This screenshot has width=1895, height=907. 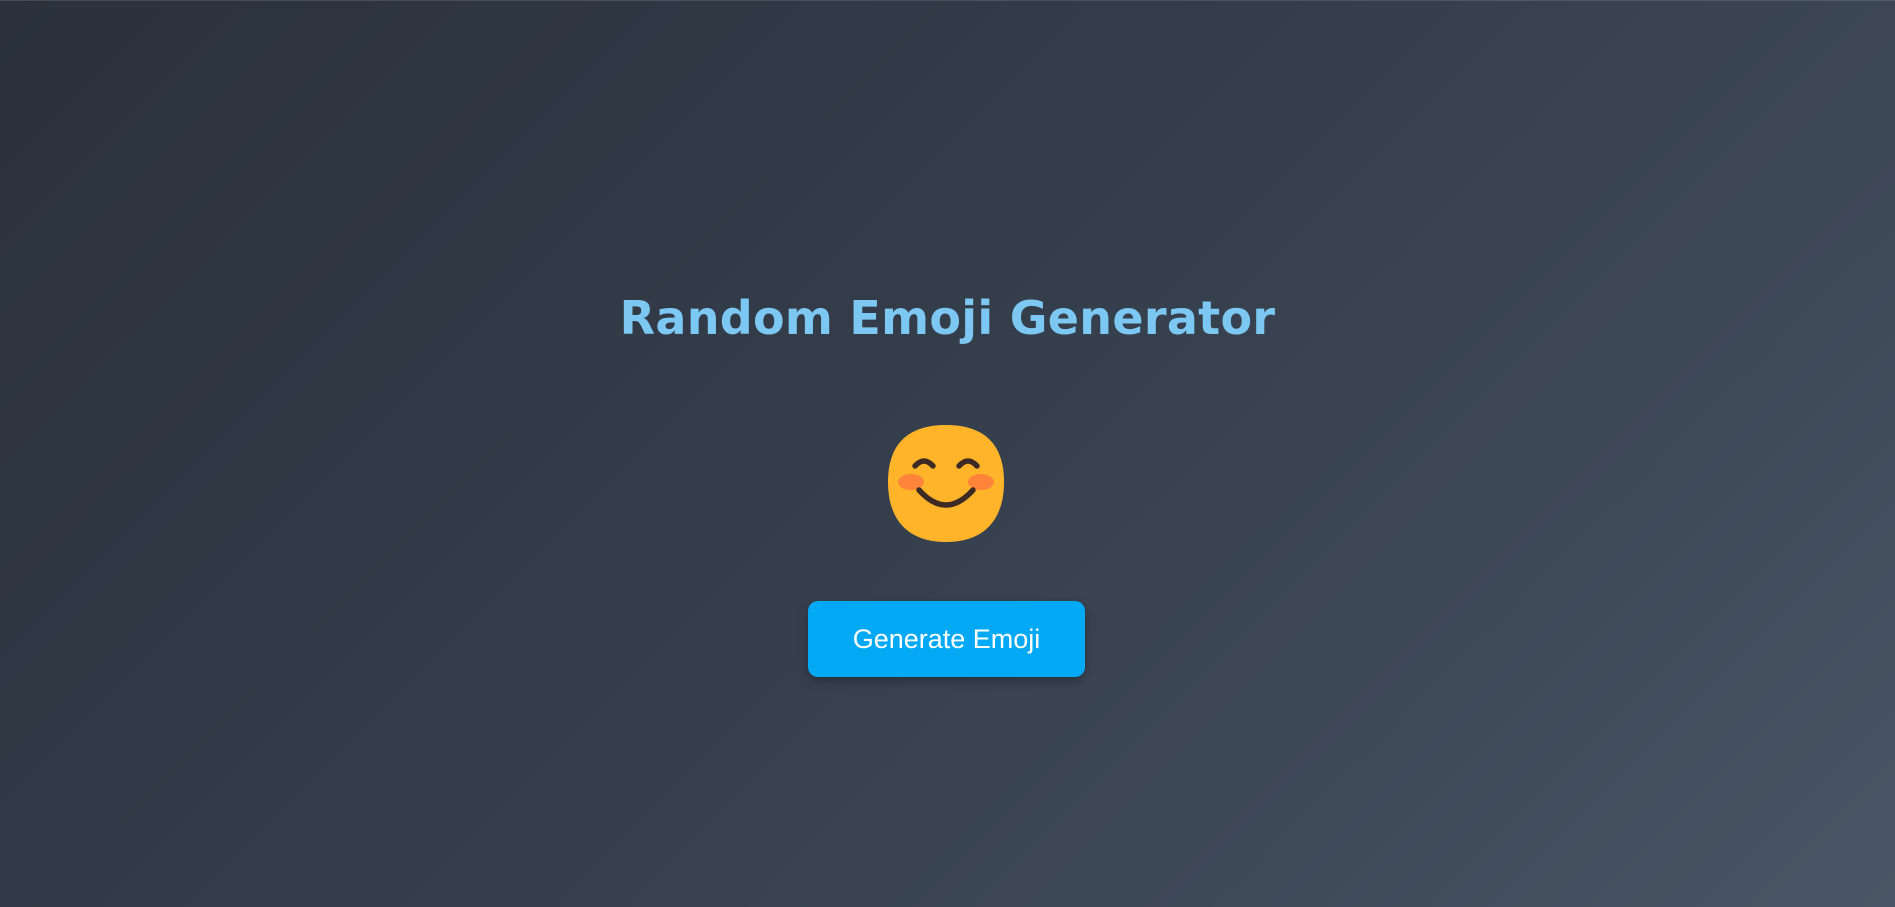 What do you see at coordinates (946, 639) in the screenshot?
I see `generate-emoji-button: Generate Emoji` at bounding box center [946, 639].